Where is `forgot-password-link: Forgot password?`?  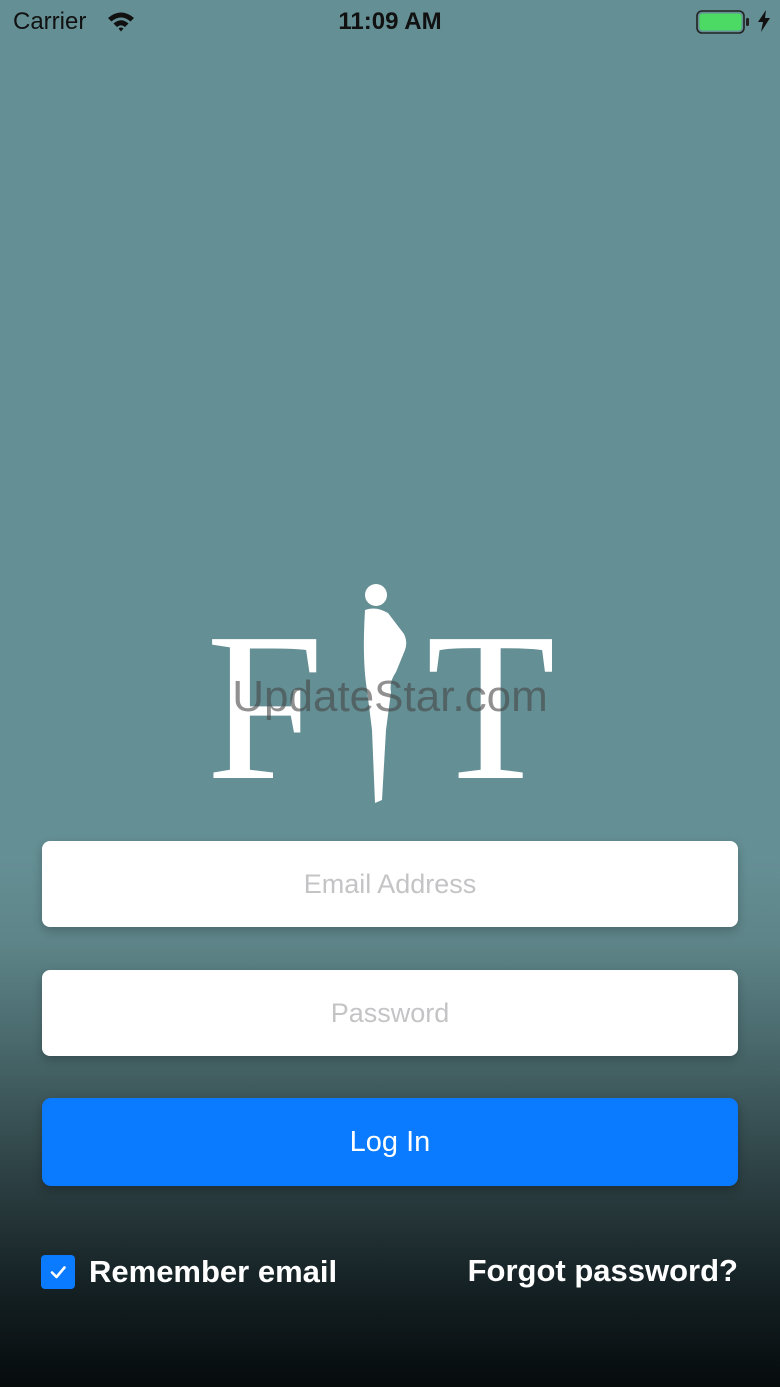
forgot-password-link: Forgot password? is located at coordinates (603, 1271).